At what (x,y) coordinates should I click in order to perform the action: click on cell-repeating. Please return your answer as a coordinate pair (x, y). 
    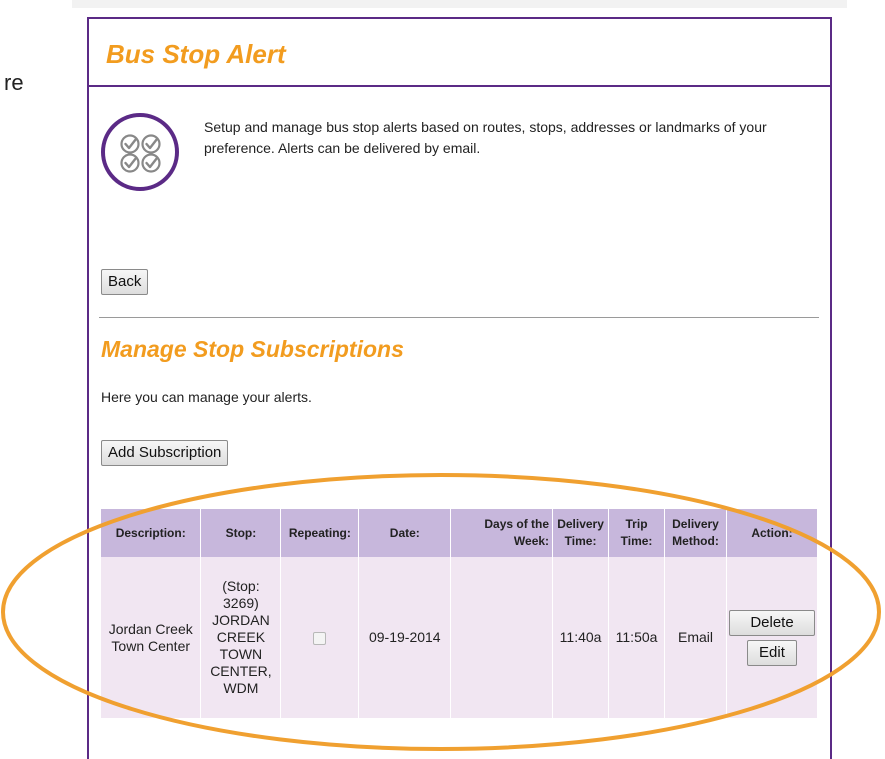
    Looking at the image, I should click on (320, 637).